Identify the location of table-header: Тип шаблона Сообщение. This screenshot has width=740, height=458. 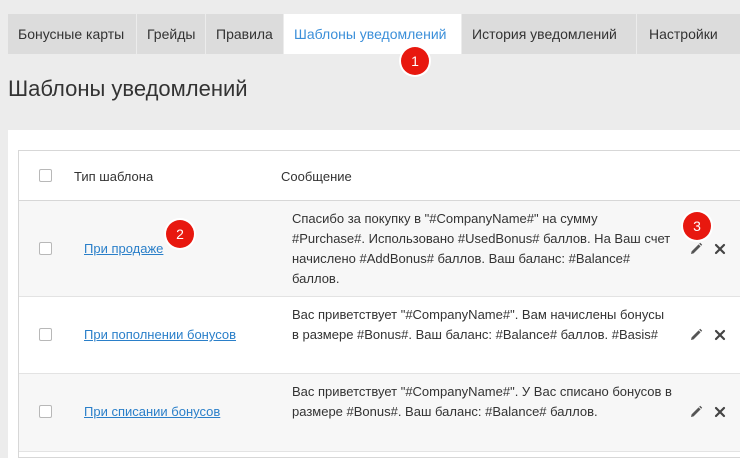
(379, 176).